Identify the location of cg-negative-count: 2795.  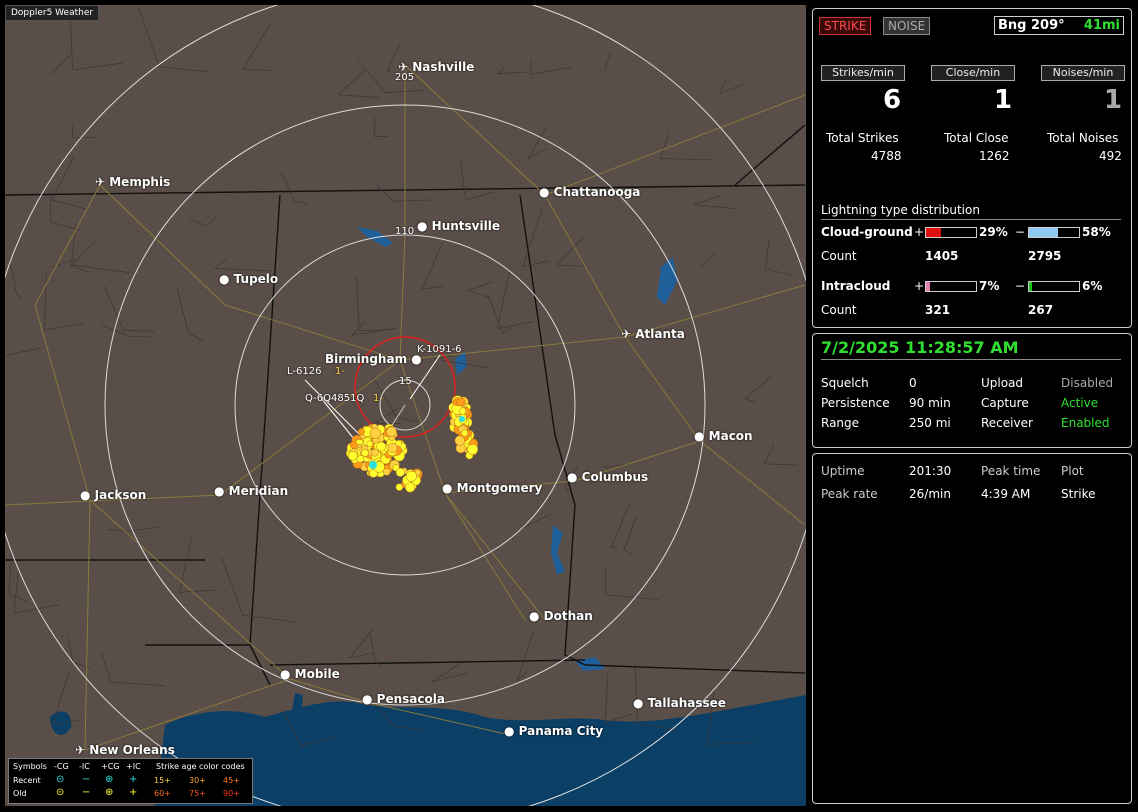
(1045, 256).